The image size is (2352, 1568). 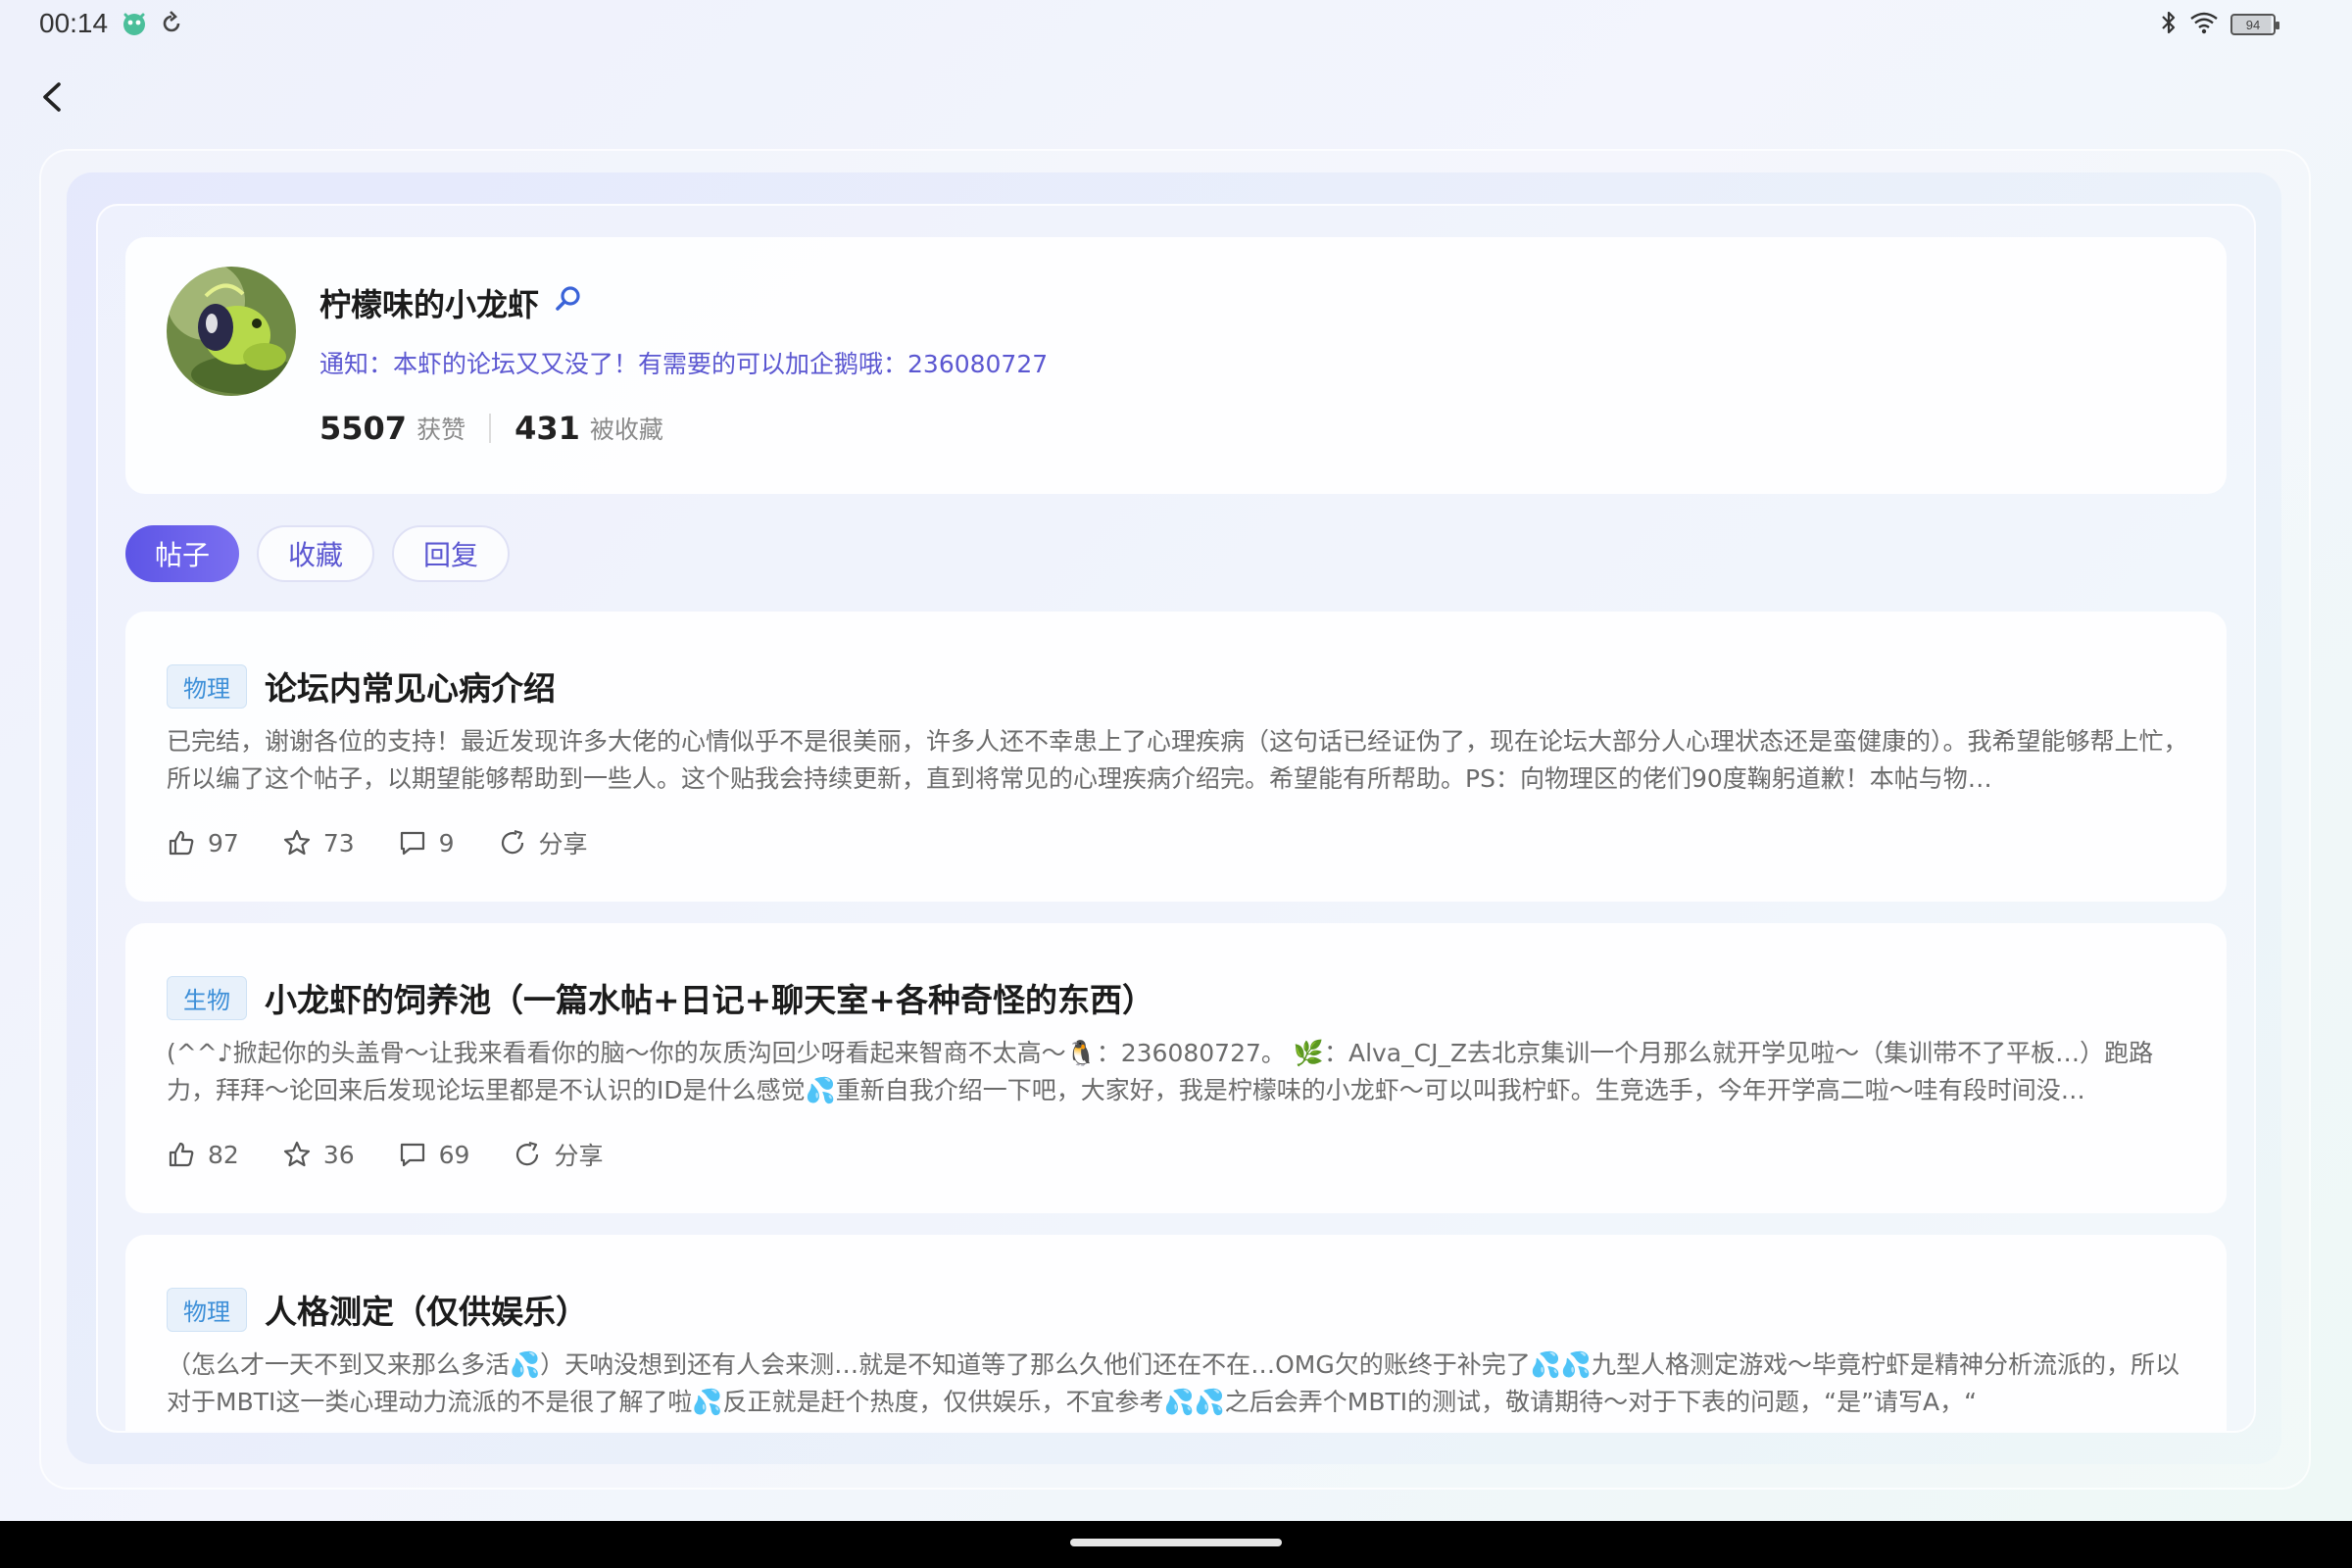 I want to click on post-header: 物理 人格测定（仅供娱乐）, so click(x=377, y=1309).